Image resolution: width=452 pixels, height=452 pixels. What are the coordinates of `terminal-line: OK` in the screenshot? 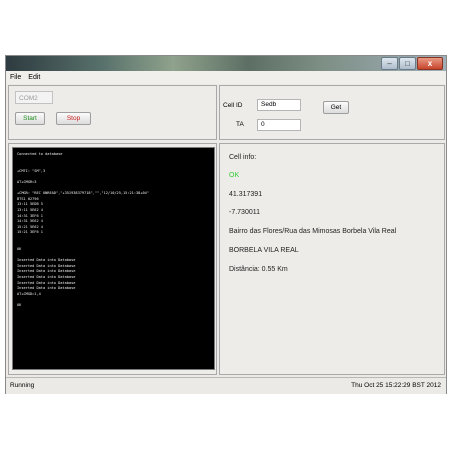 It's located at (19, 305).